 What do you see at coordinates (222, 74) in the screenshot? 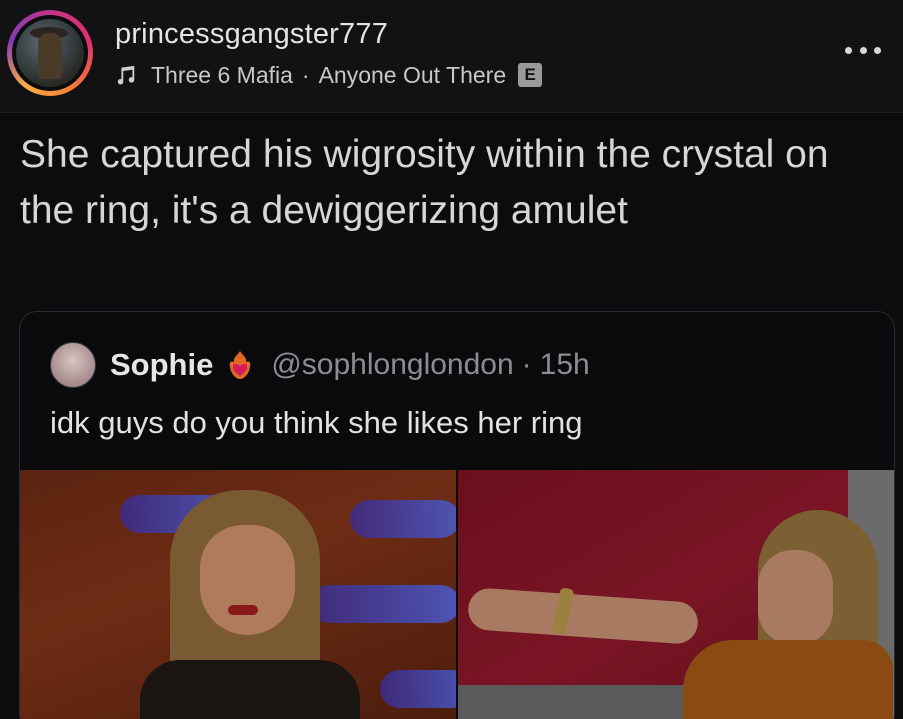
I see `music-artist: Three 6 Mafia` at bounding box center [222, 74].